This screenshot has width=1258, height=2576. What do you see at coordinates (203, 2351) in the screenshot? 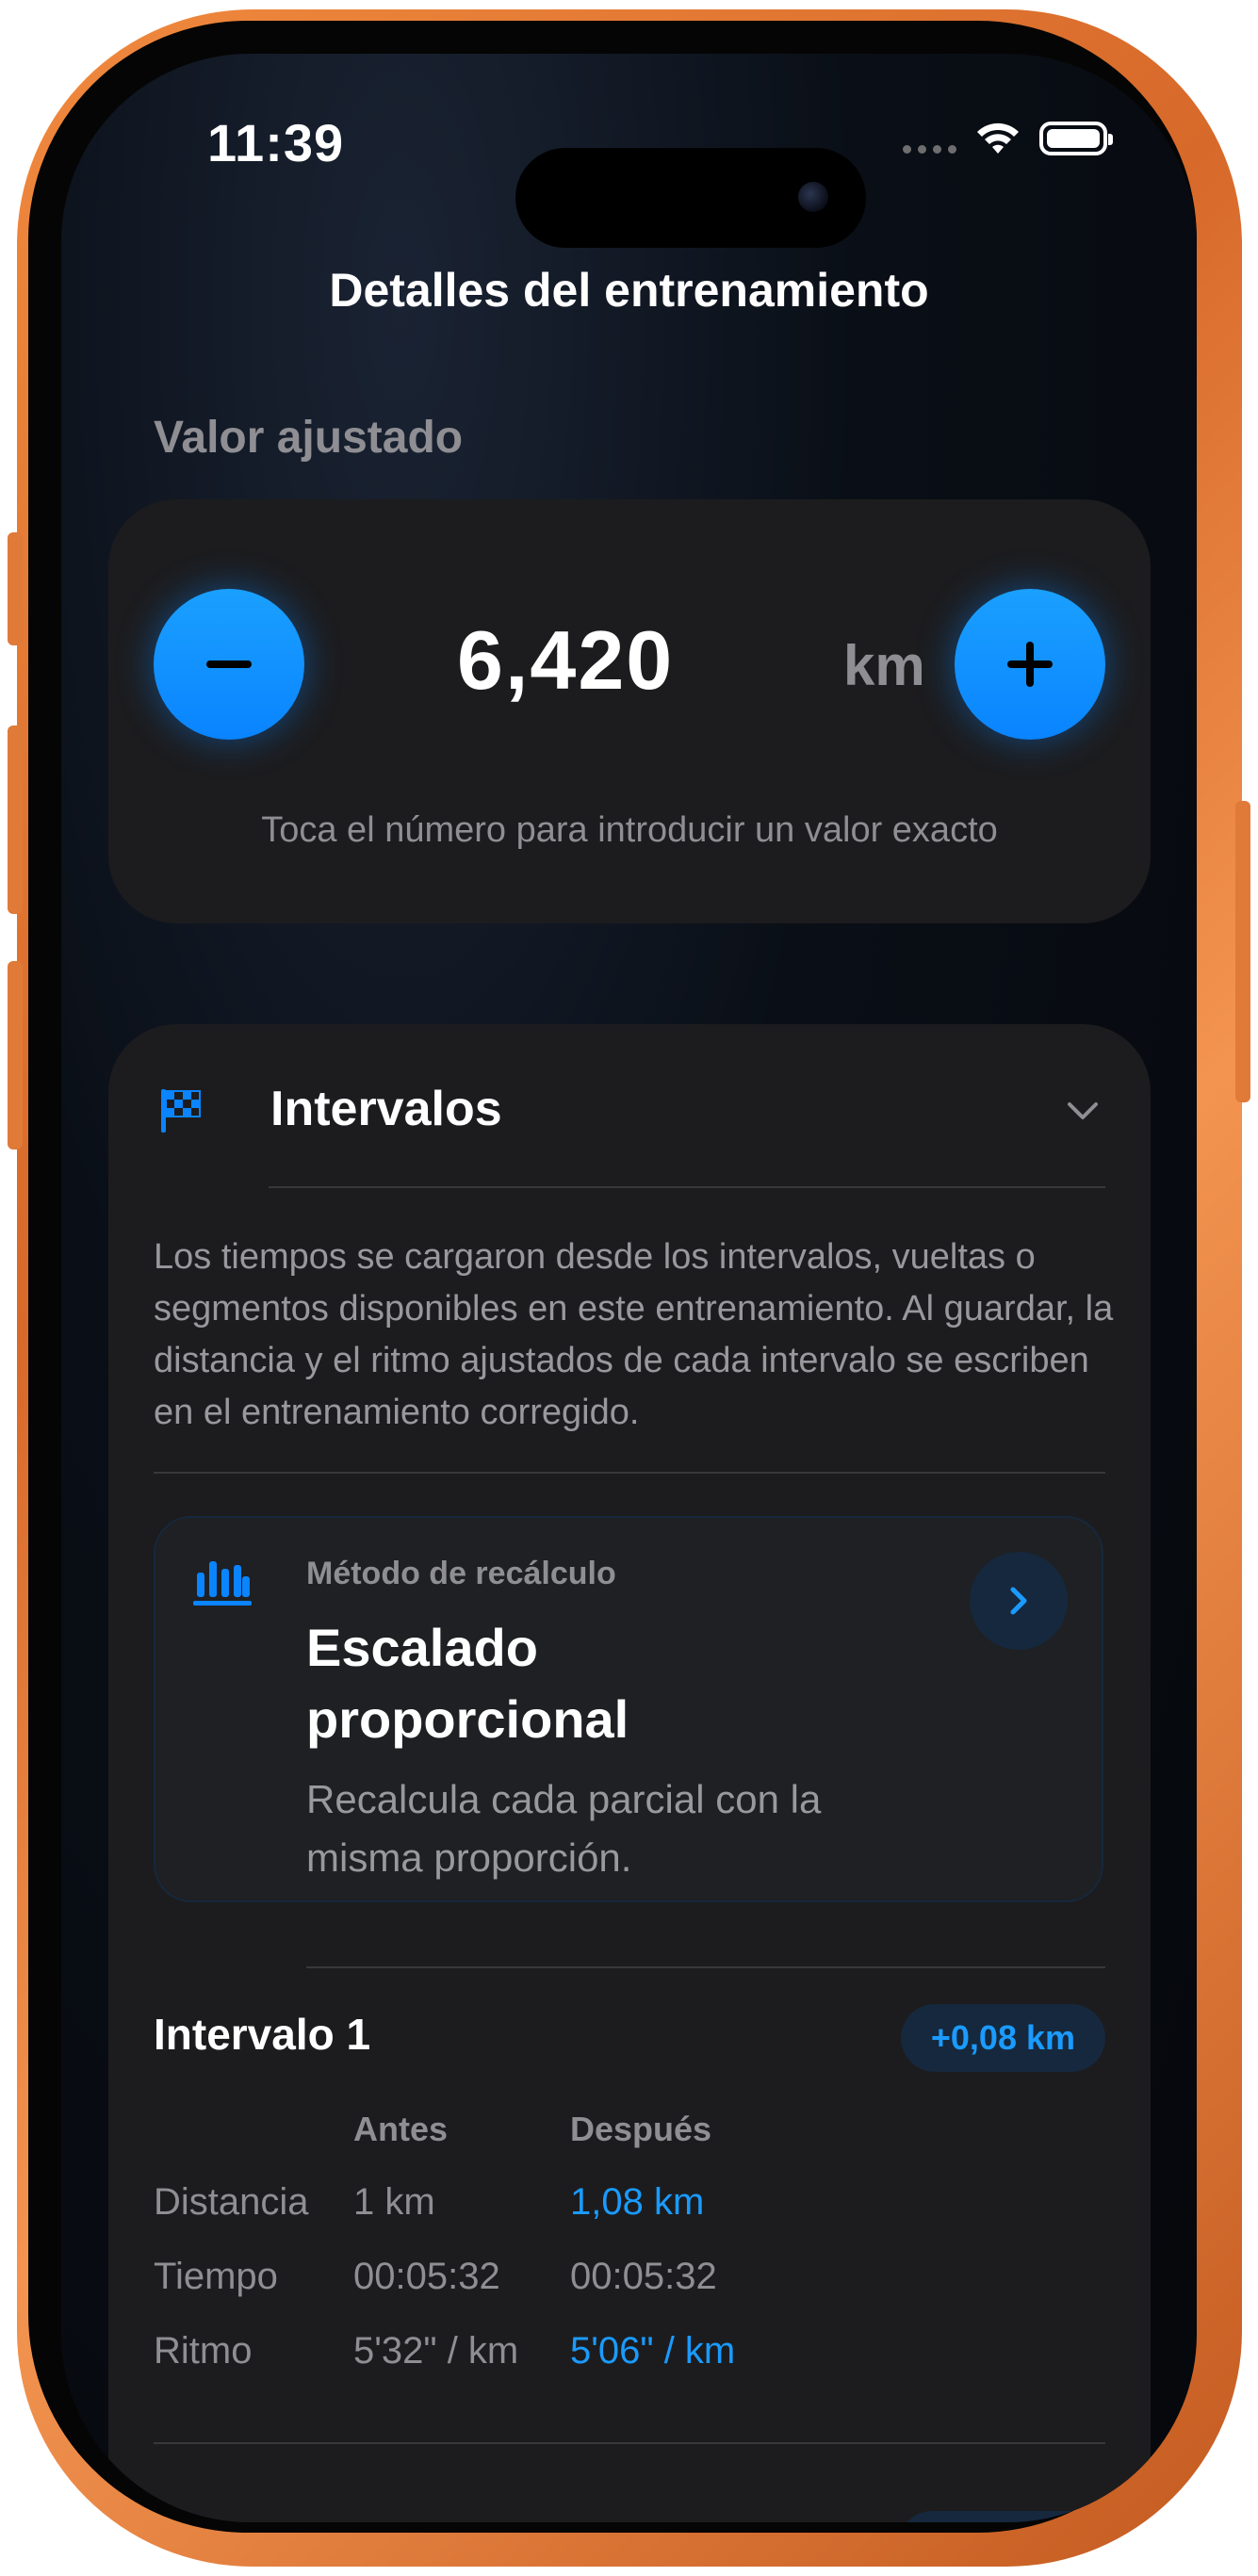
I see `row-label-pace: Ritmo` at bounding box center [203, 2351].